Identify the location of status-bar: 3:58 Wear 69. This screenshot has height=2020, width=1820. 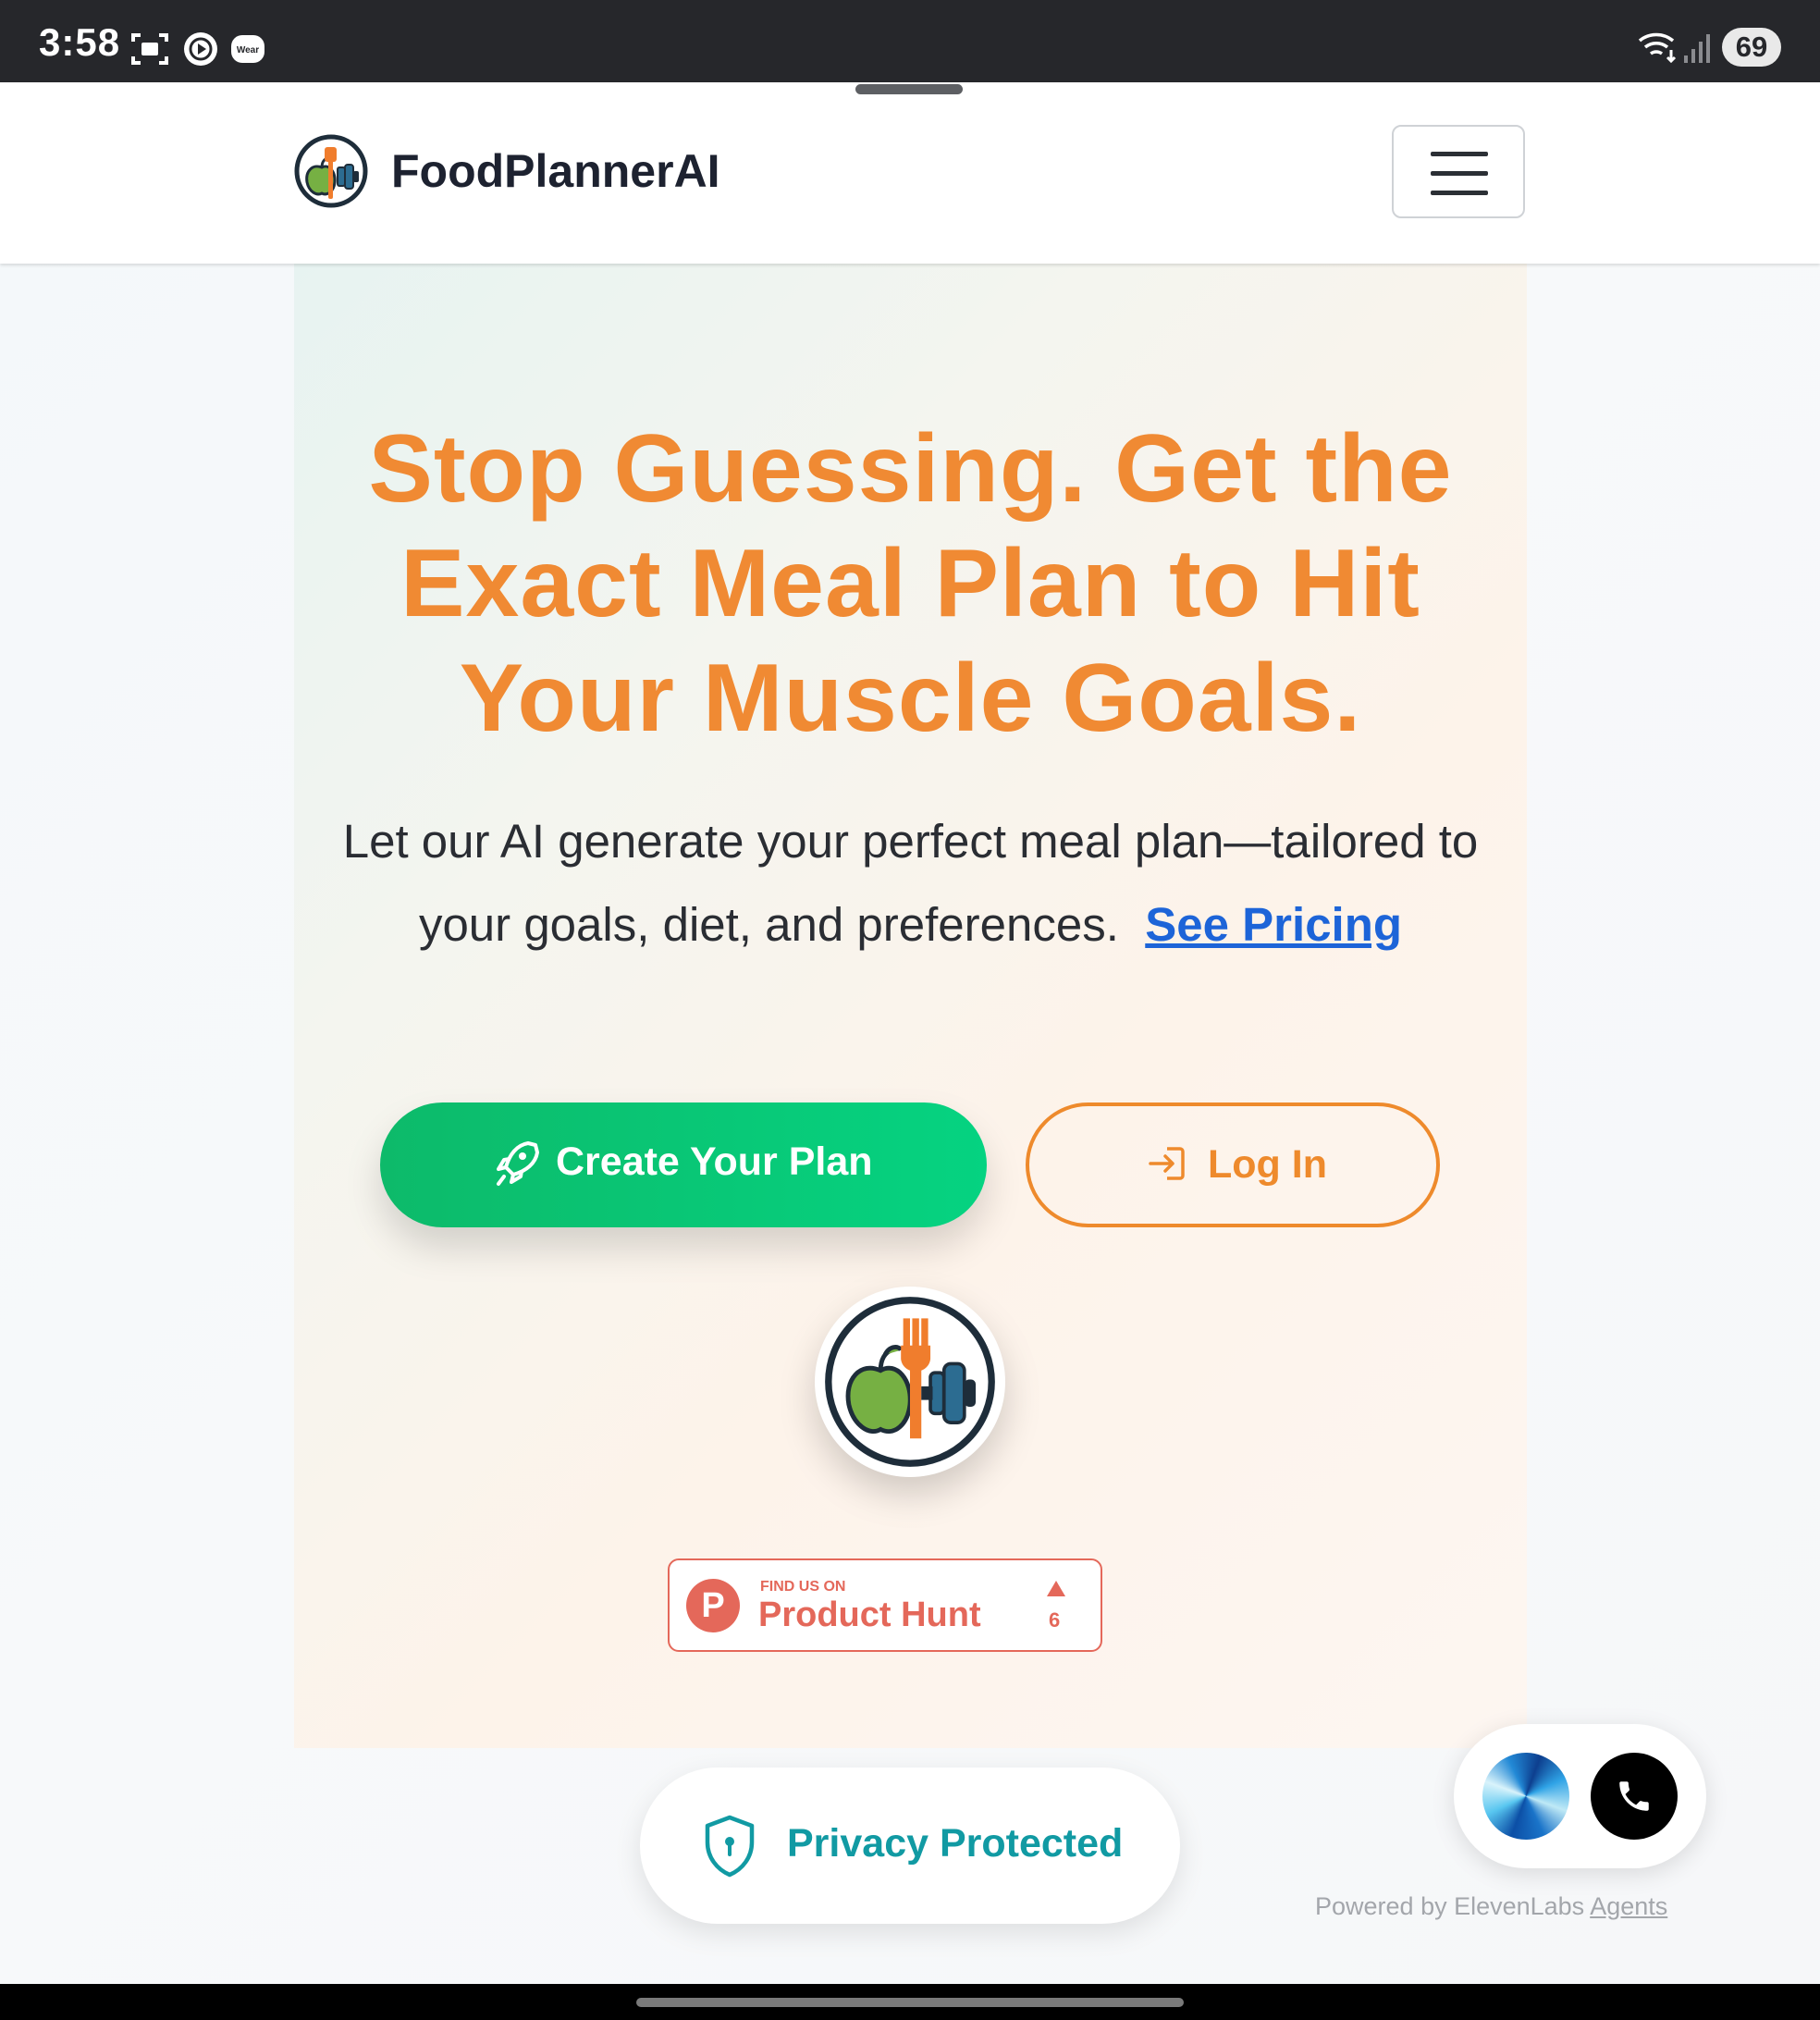
(910, 41).